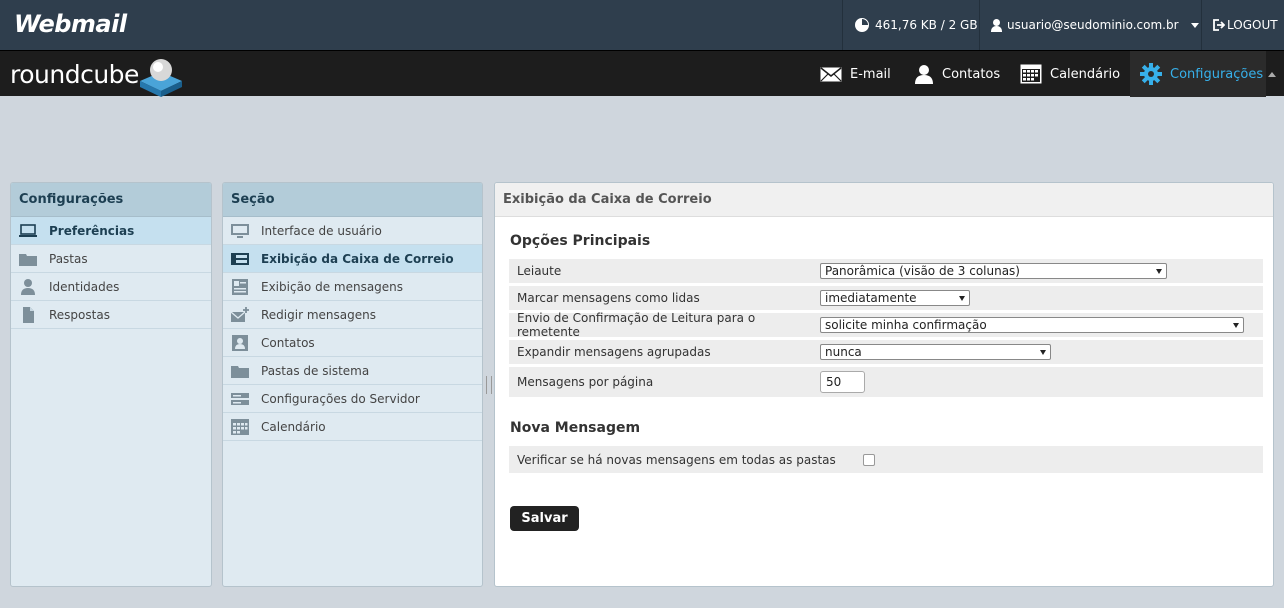 This screenshot has width=1284, height=608. Describe the element at coordinates (871, 298) in the screenshot. I see `mark-read-select-value: imediatamente` at that location.